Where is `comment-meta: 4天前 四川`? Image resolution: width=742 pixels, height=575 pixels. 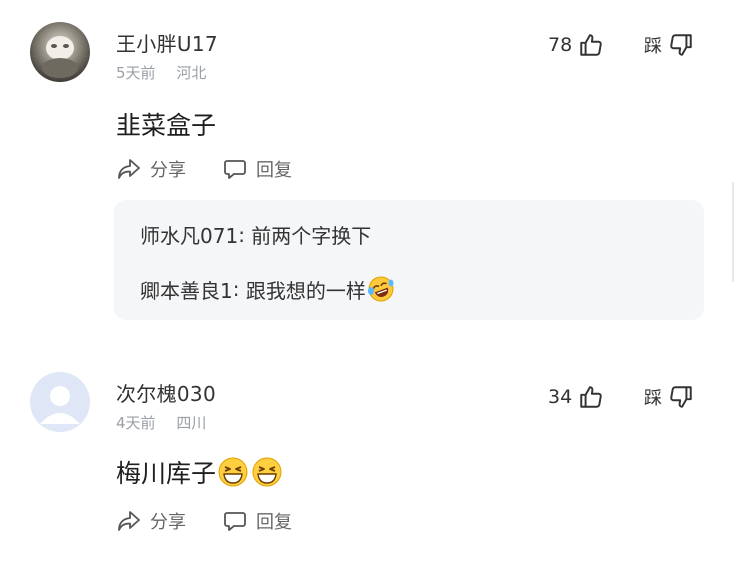
comment-meta: 4天前 四川 is located at coordinates (169, 422).